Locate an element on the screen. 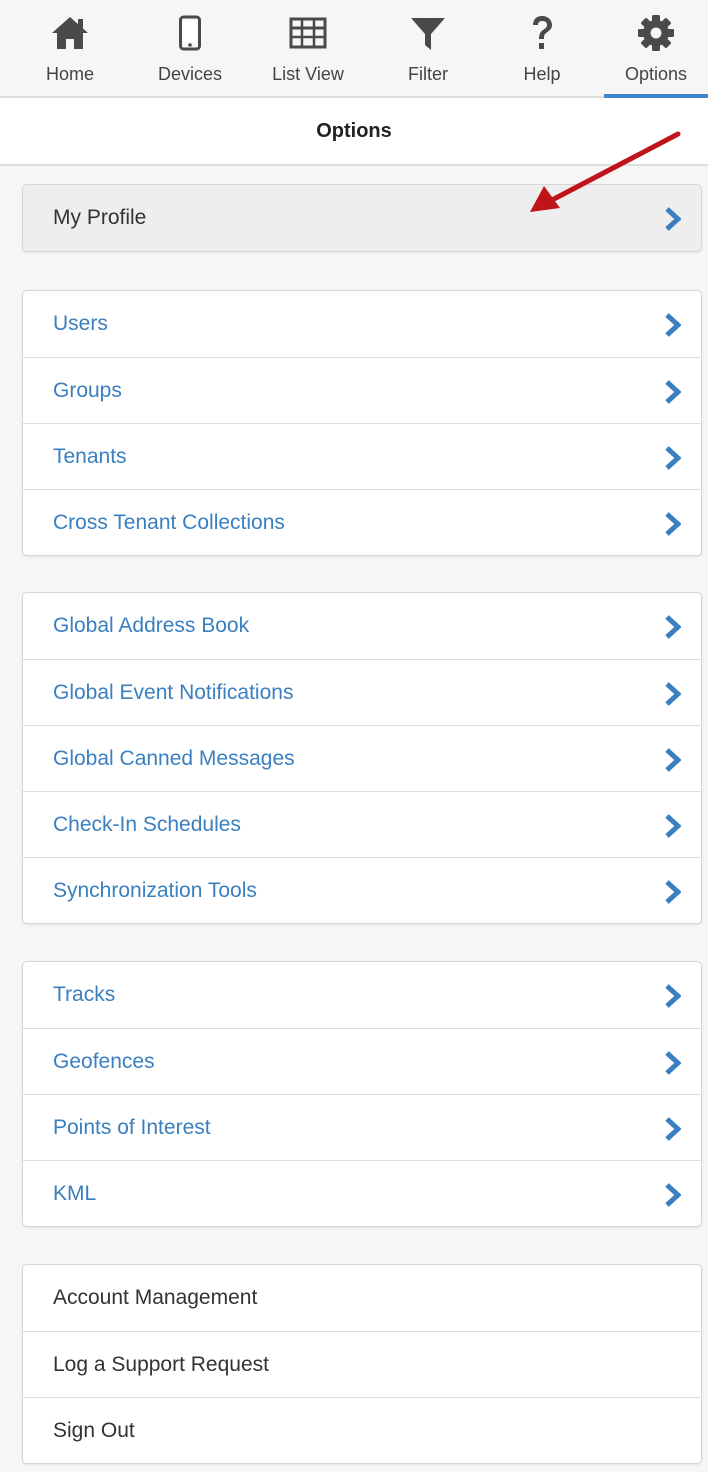 This screenshot has height=1472, width=708. filter-icon is located at coordinates (428, 37).